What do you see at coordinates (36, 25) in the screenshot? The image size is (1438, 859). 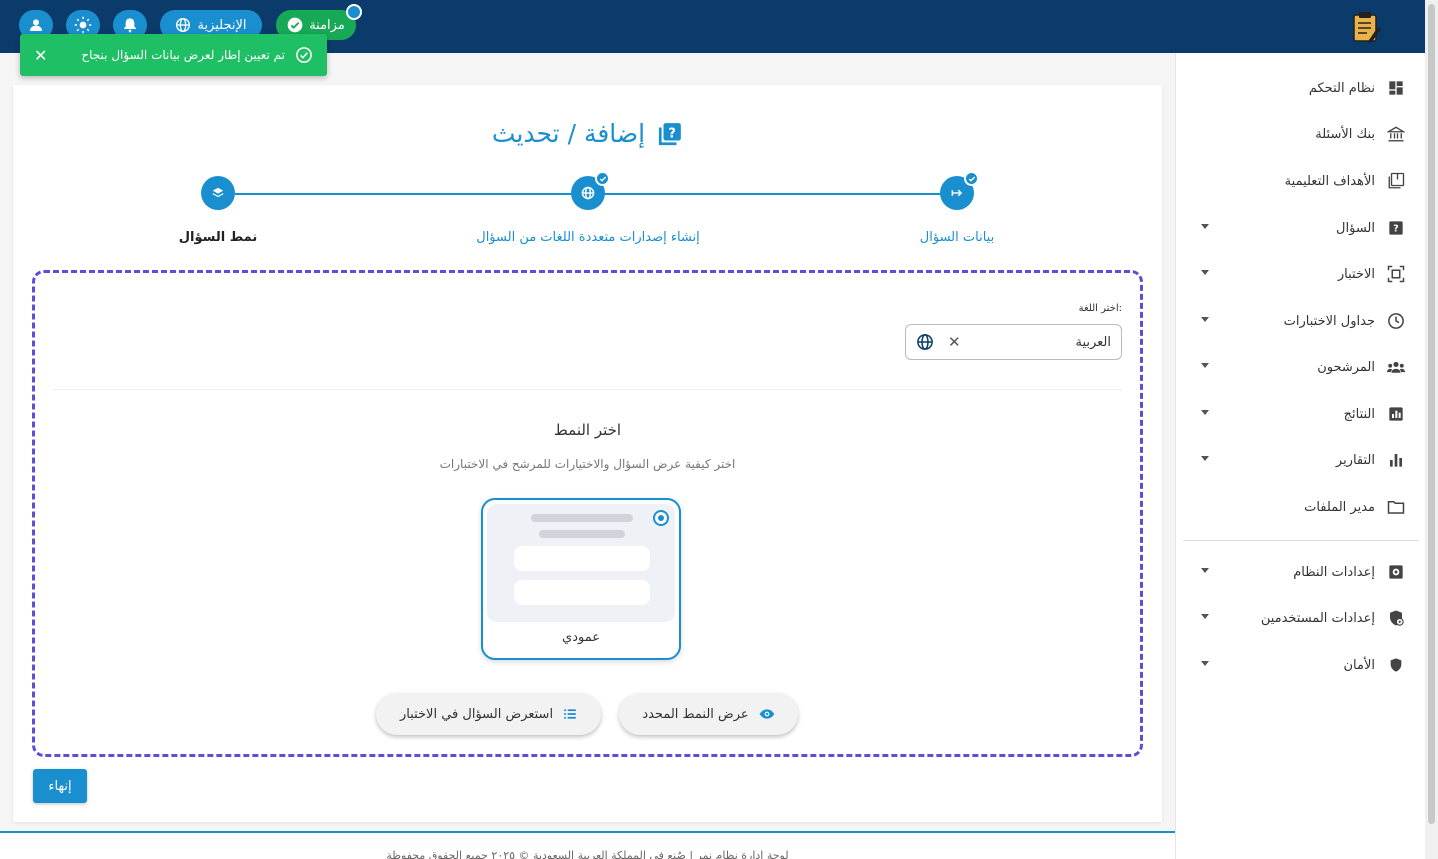 I see `user-icon` at bounding box center [36, 25].